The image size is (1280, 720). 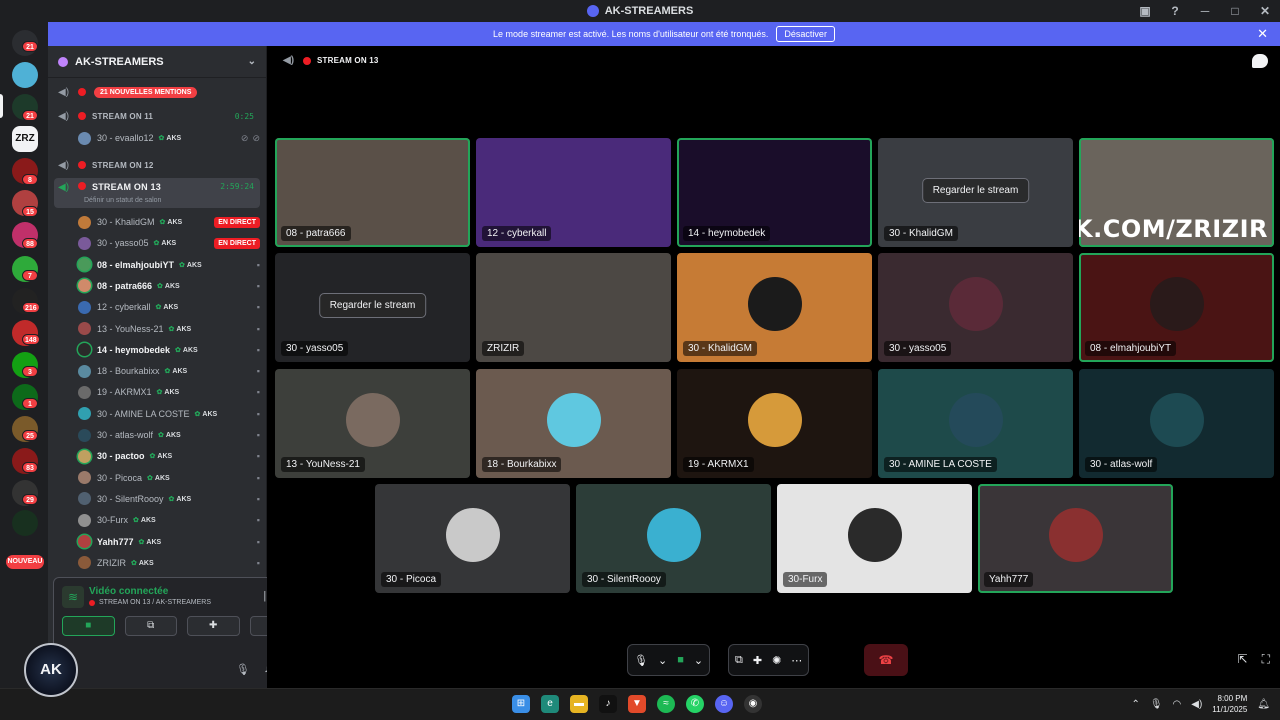 I want to click on video-tile: 30-Furx, so click(x=874, y=538).